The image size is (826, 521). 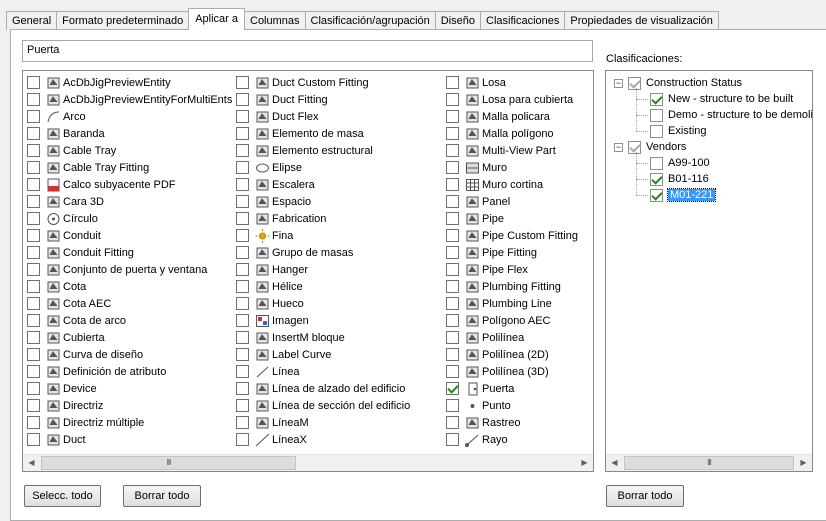 I want to click on list-item: Polilínea (3D), so click(x=512, y=371).